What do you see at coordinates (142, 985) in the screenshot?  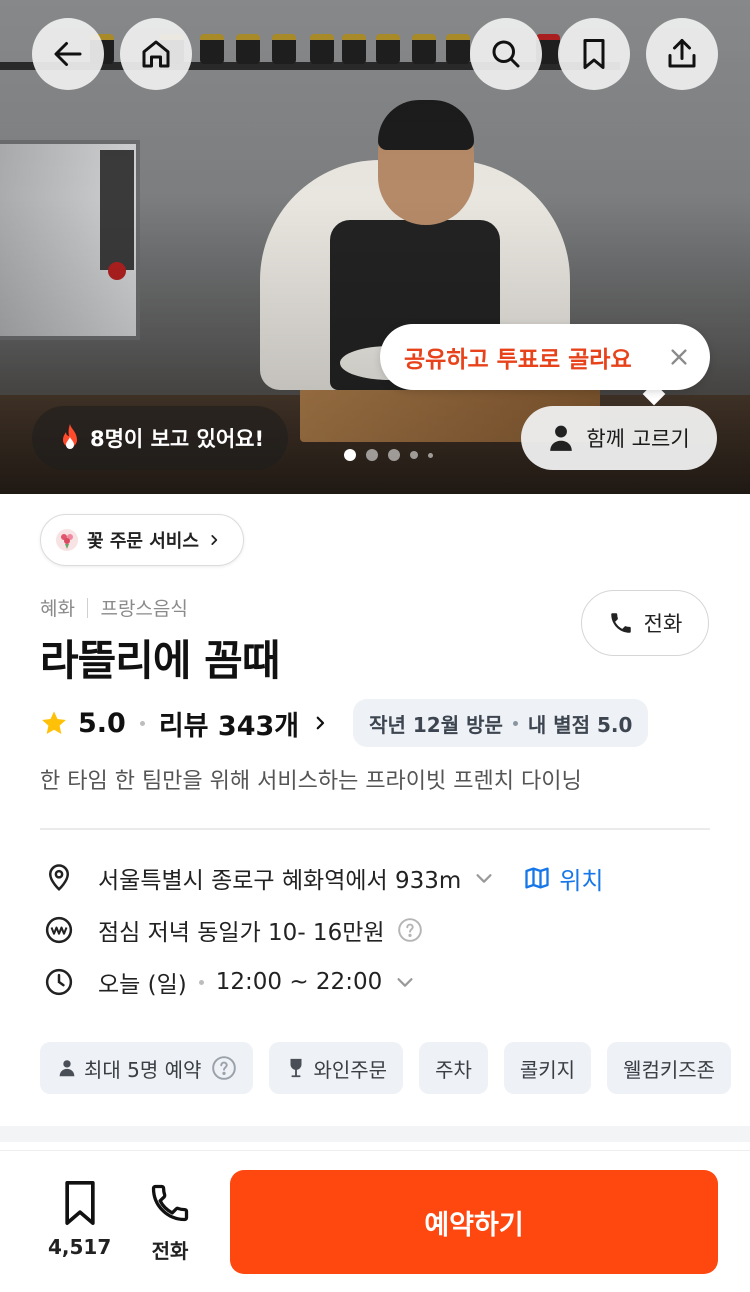 I see `hours-day: 오늘 (일)` at bounding box center [142, 985].